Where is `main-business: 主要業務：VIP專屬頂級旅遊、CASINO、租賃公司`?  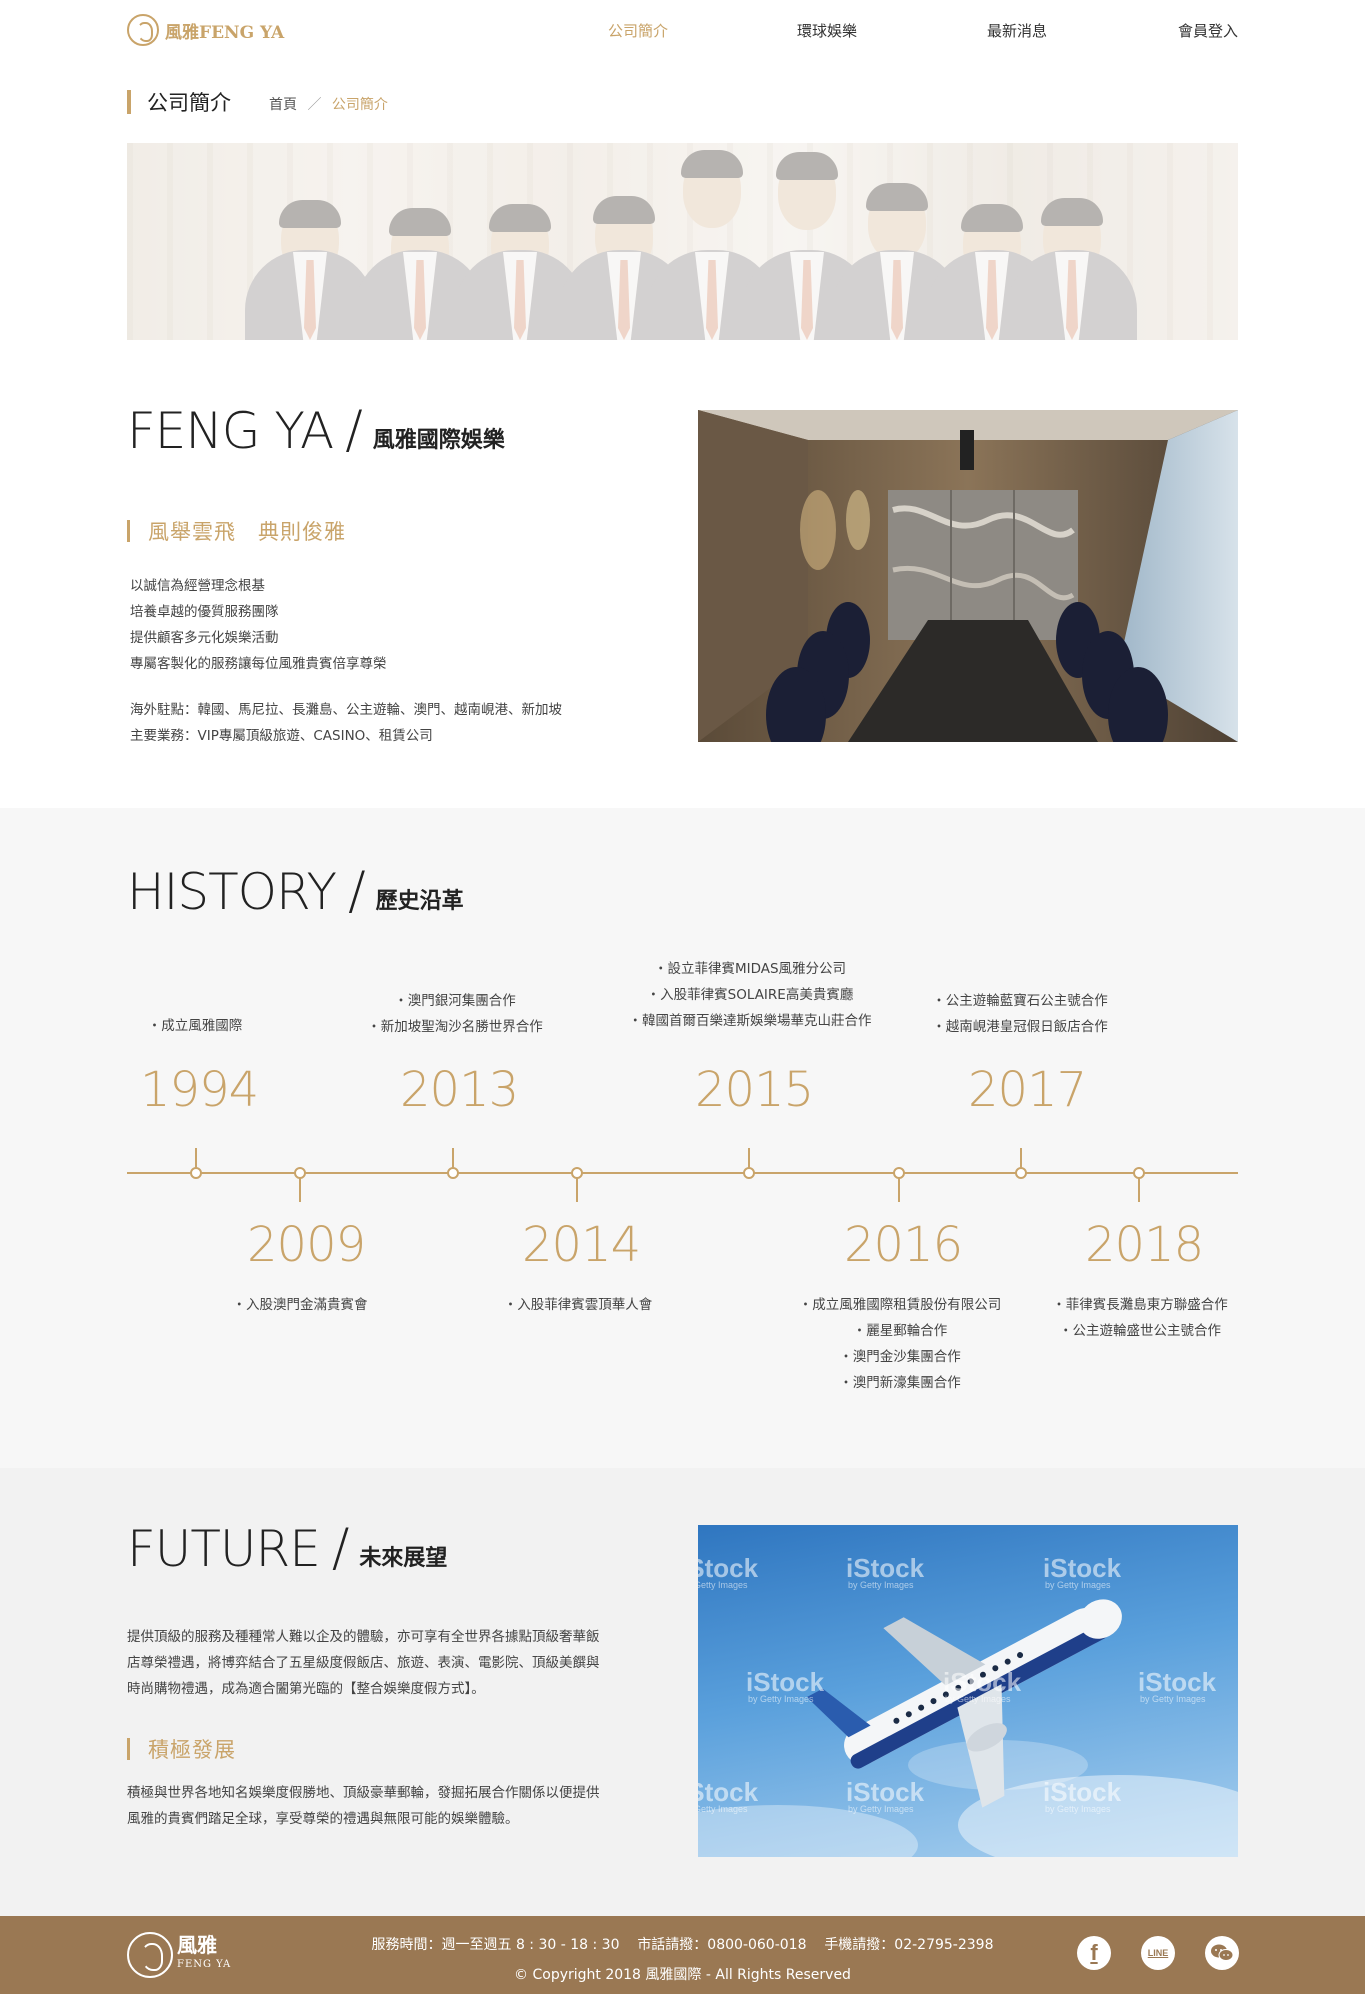
main-business: 主要業務：VIP專屬頂級旅遊、CASINO、租賃公司 is located at coordinates (281, 736).